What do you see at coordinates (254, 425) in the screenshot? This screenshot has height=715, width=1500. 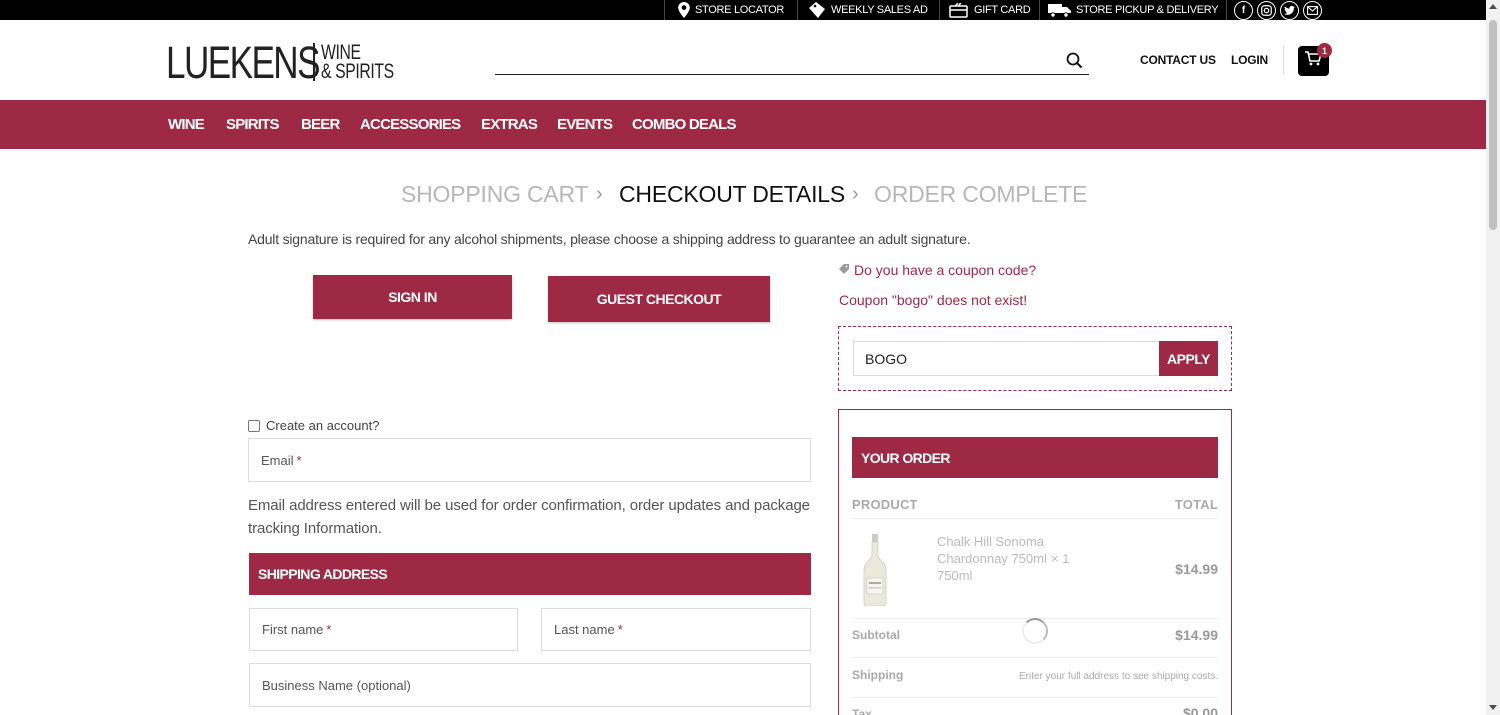 I see `create-account-checkbox` at bounding box center [254, 425].